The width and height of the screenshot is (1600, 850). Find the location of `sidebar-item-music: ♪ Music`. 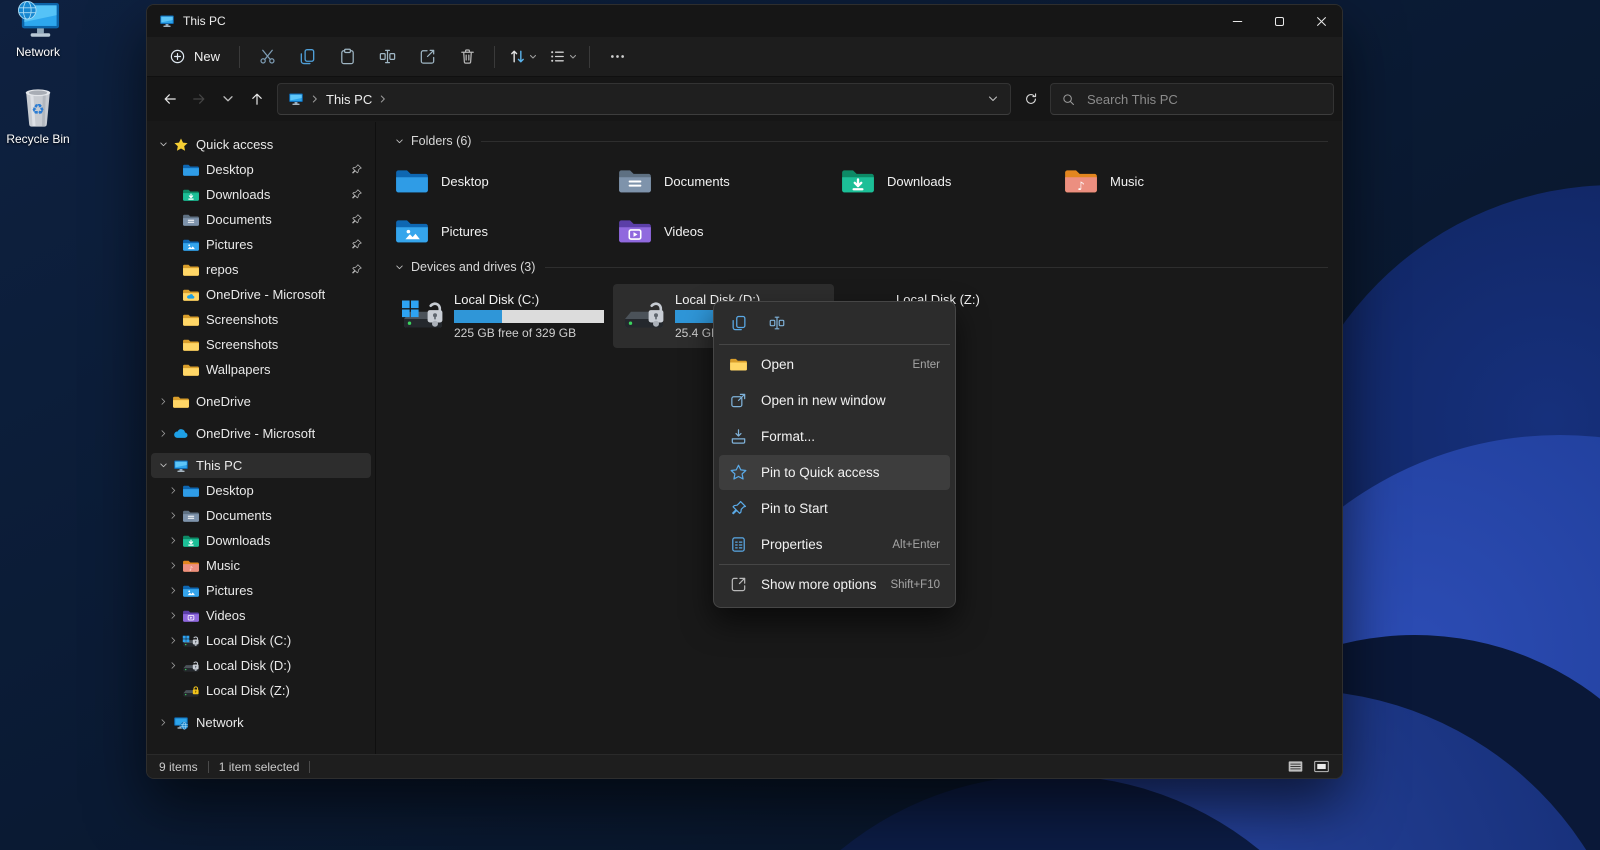

sidebar-item-music: ♪ Music is located at coordinates (261, 565).